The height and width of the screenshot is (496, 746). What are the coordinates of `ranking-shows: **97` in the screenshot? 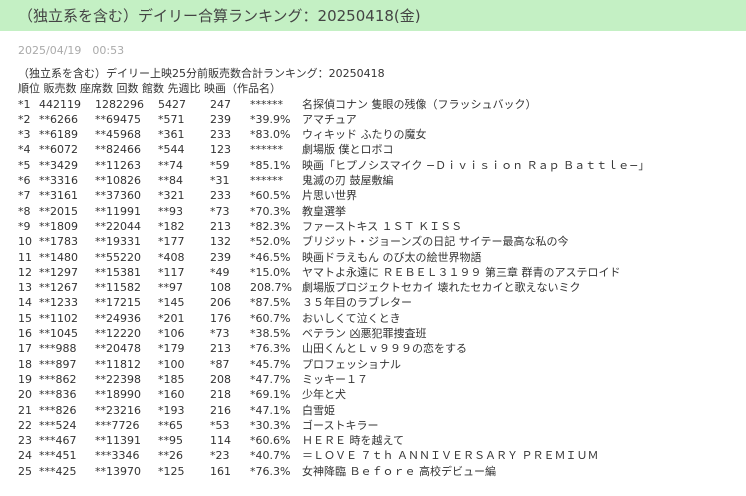 It's located at (170, 288).